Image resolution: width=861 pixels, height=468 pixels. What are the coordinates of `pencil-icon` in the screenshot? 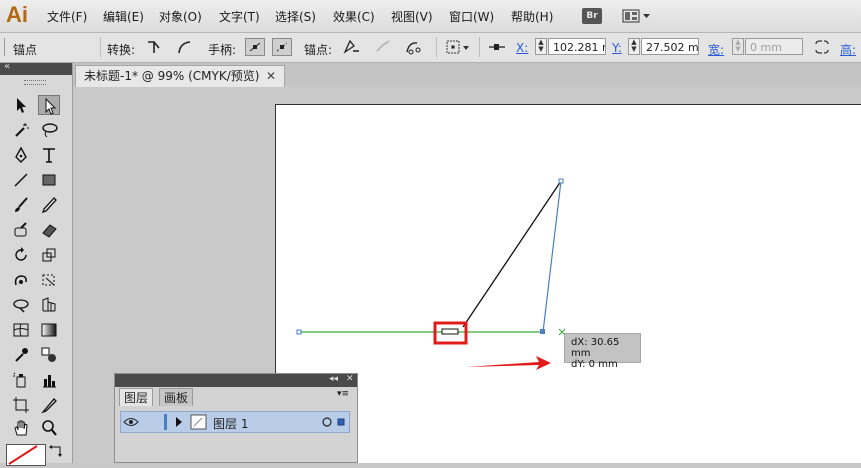 It's located at (49, 205).